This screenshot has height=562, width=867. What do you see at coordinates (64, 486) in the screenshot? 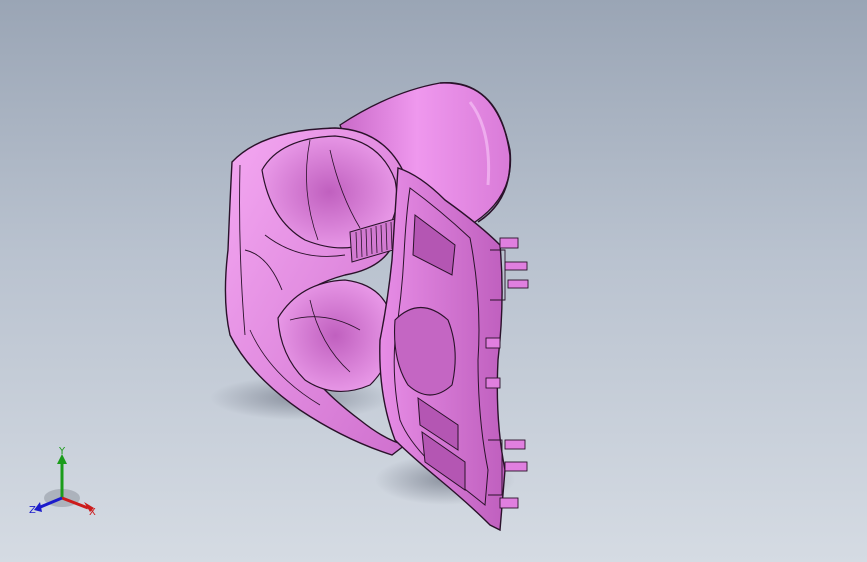
I see `axis-triad: Y X Z` at bounding box center [64, 486].